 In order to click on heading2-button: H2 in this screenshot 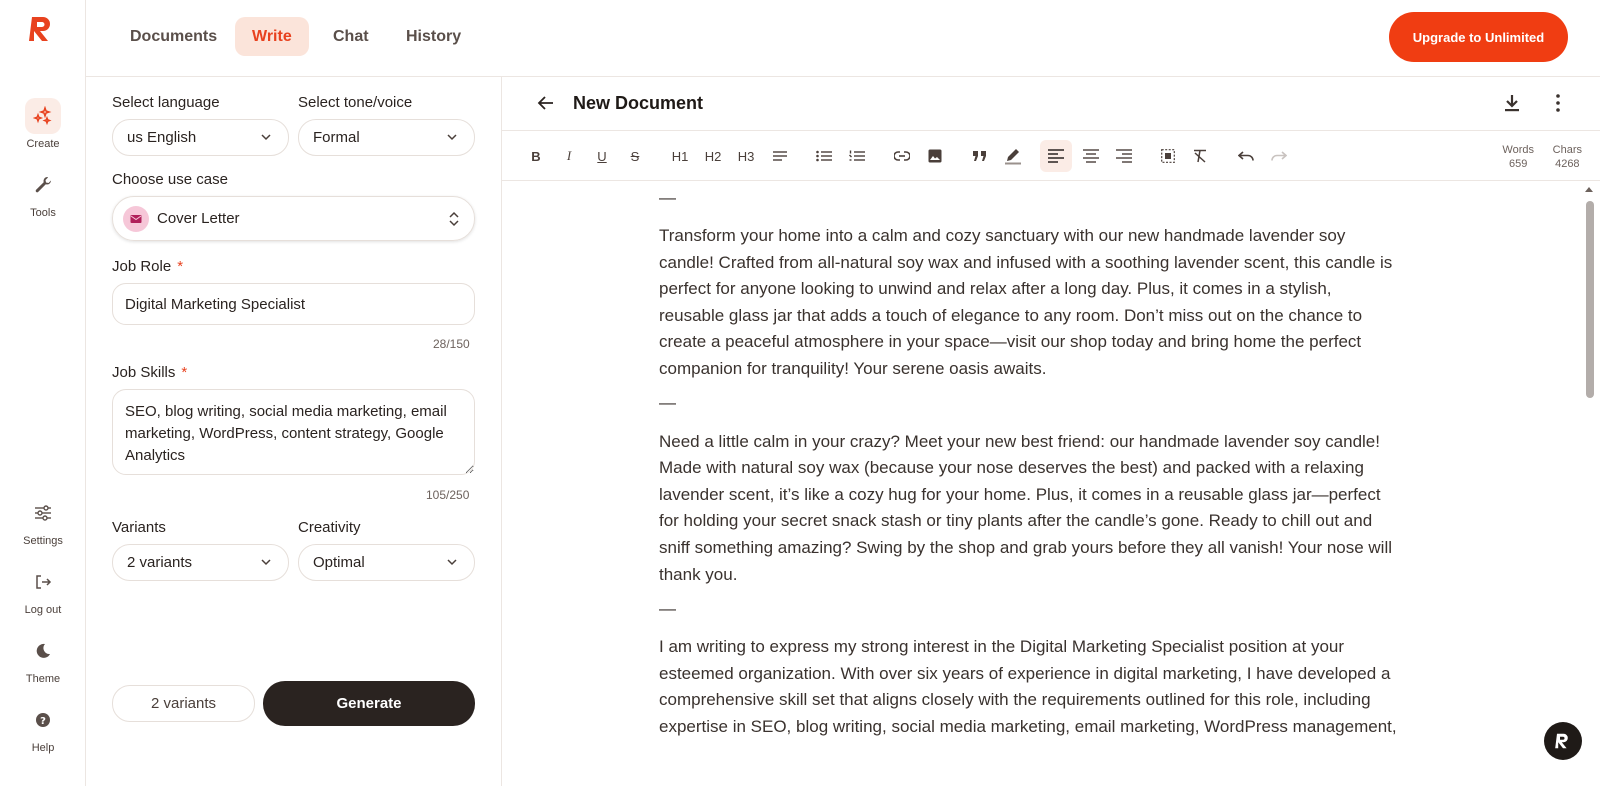, I will do `click(713, 156)`.